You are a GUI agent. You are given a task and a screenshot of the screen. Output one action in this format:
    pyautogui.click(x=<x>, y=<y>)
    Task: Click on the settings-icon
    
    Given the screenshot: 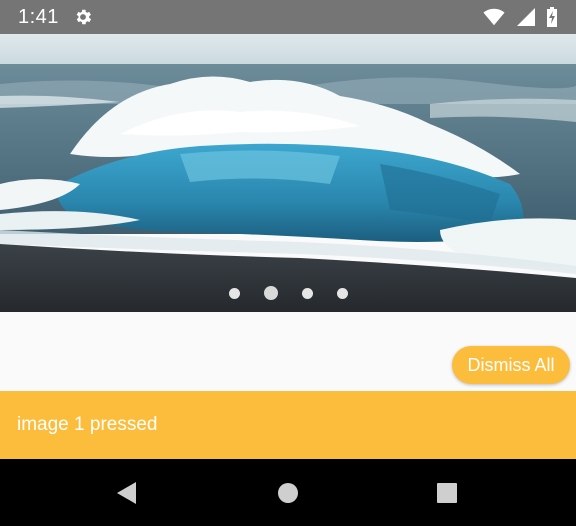 What is the action you would take?
    pyautogui.click(x=83, y=17)
    